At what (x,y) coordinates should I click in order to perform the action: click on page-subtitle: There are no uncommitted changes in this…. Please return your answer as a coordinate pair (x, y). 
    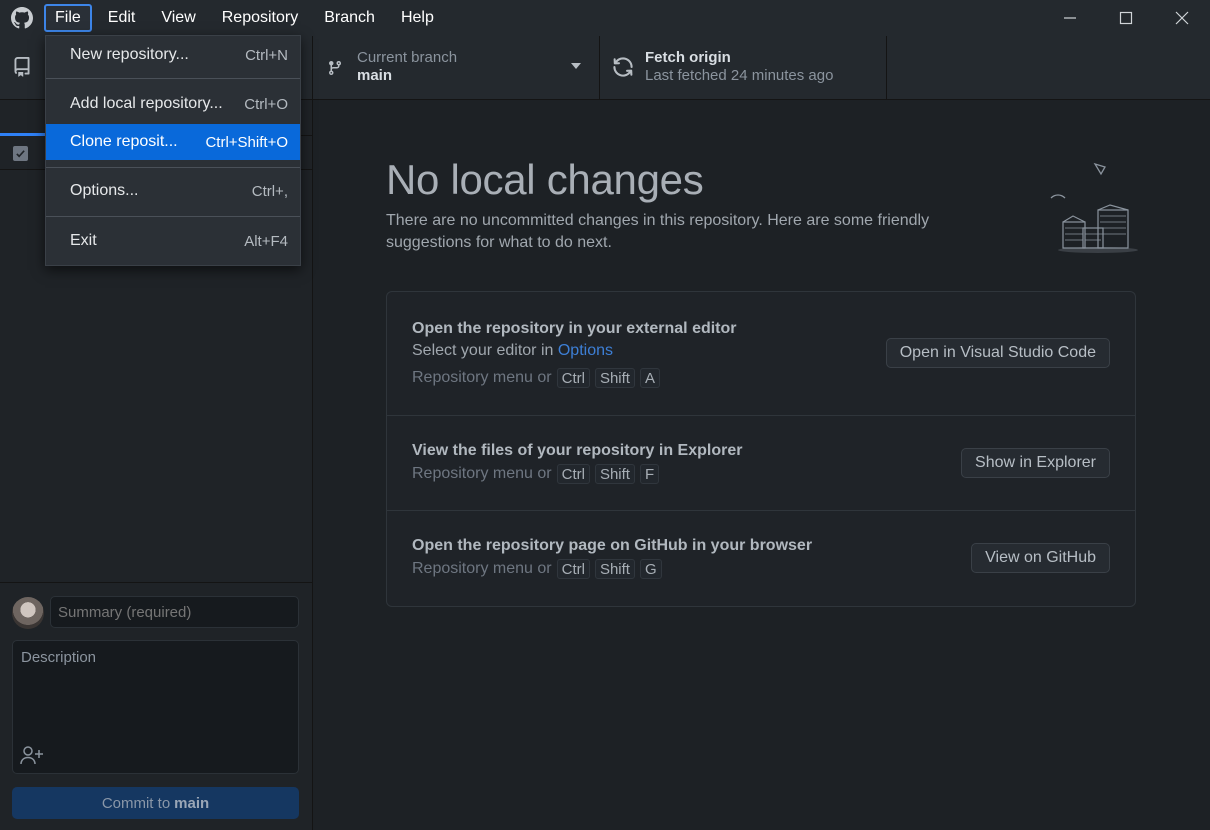
    Looking at the image, I should click on (658, 231).